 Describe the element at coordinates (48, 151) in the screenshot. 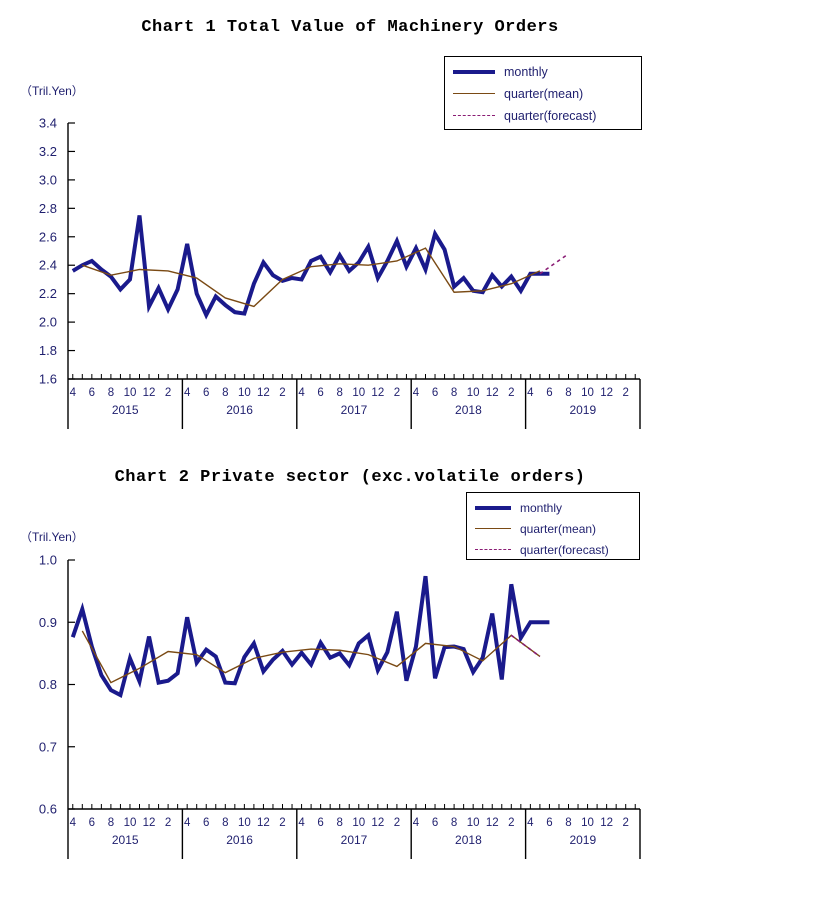

I see `svg-text: 3.2` at that location.